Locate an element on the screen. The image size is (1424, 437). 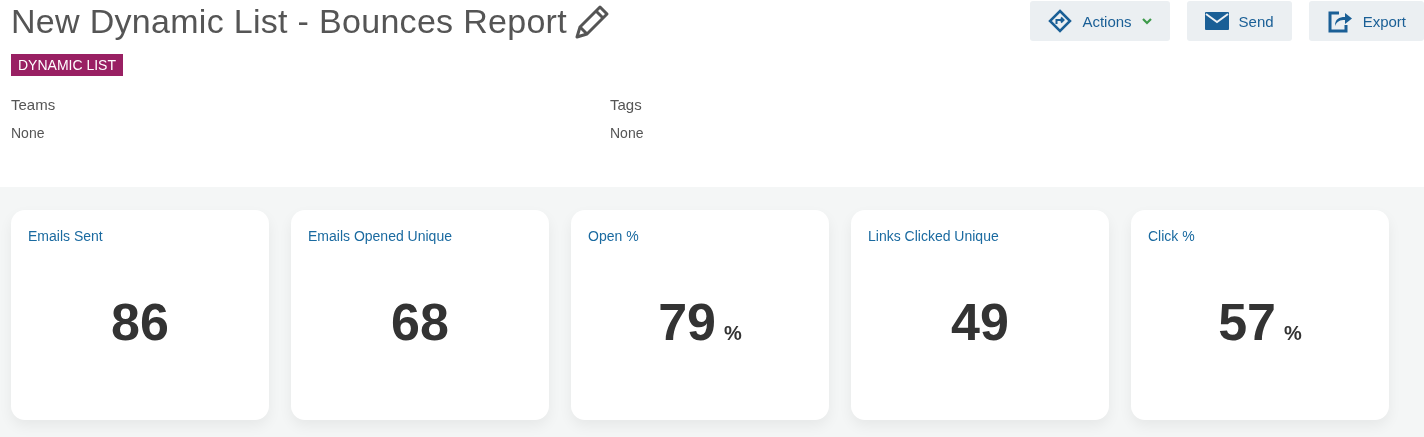
metric-label: Emails Opened Unique is located at coordinates (380, 236).